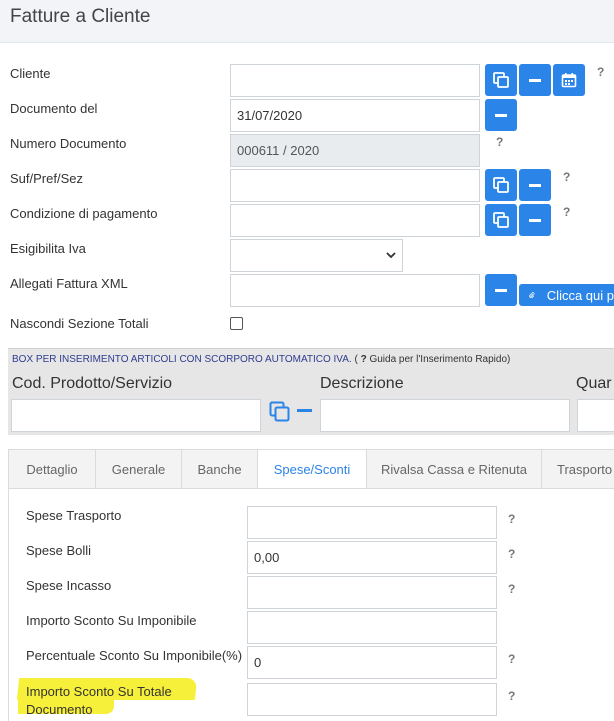 This screenshot has height=721, width=614. I want to click on percentuale-sconto-imponibile-label: Percentuale Sconto Su Imponibile(%), so click(134, 655).